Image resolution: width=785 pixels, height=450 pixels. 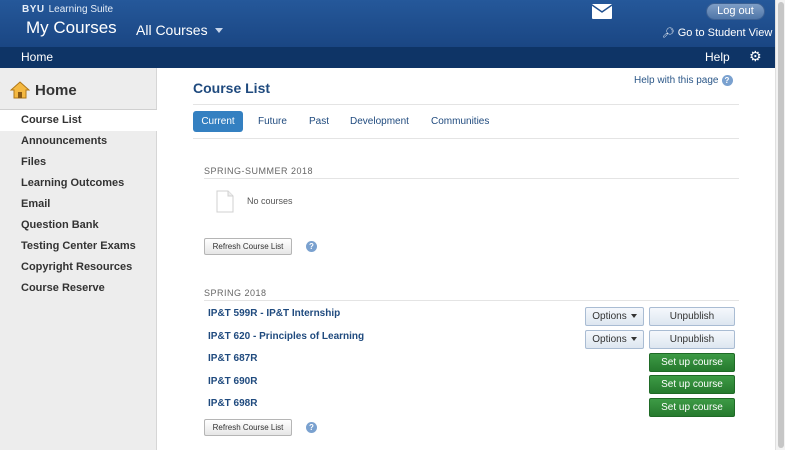 I want to click on tab-communities: Communities, so click(x=460, y=121).